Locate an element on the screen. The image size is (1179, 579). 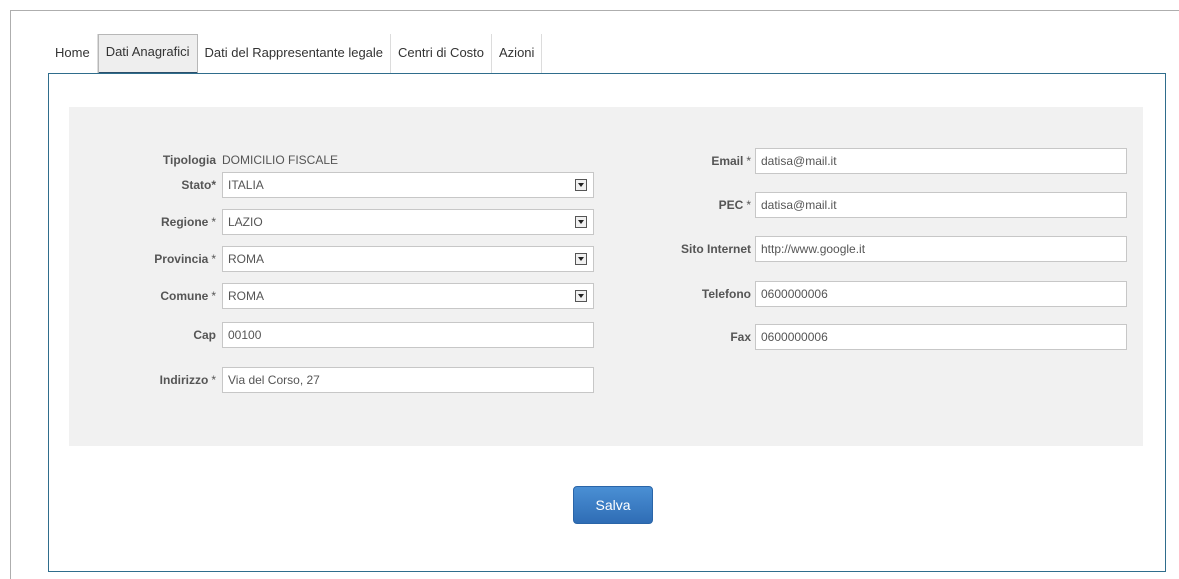
regione-label: Regione * is located at coordinates (188, 222).